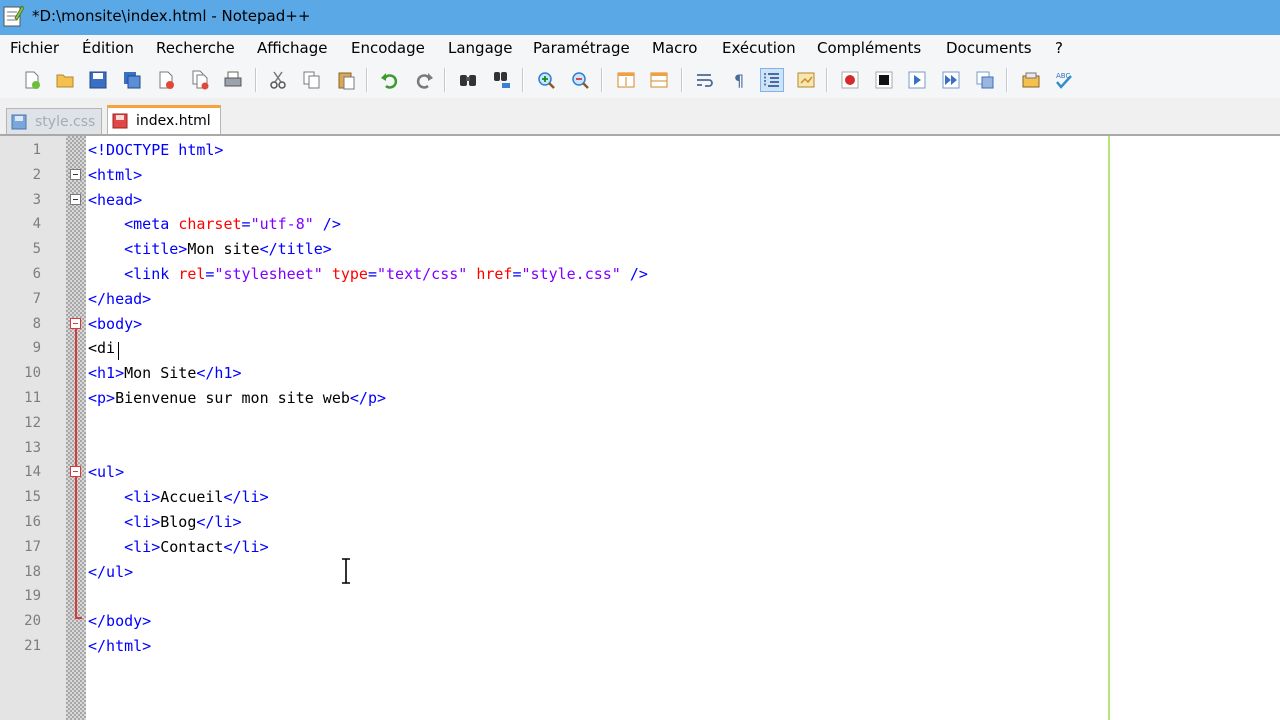 The width and height of the screenshot is (1280, 720). I want to click on save-icon, so click(98, 80).